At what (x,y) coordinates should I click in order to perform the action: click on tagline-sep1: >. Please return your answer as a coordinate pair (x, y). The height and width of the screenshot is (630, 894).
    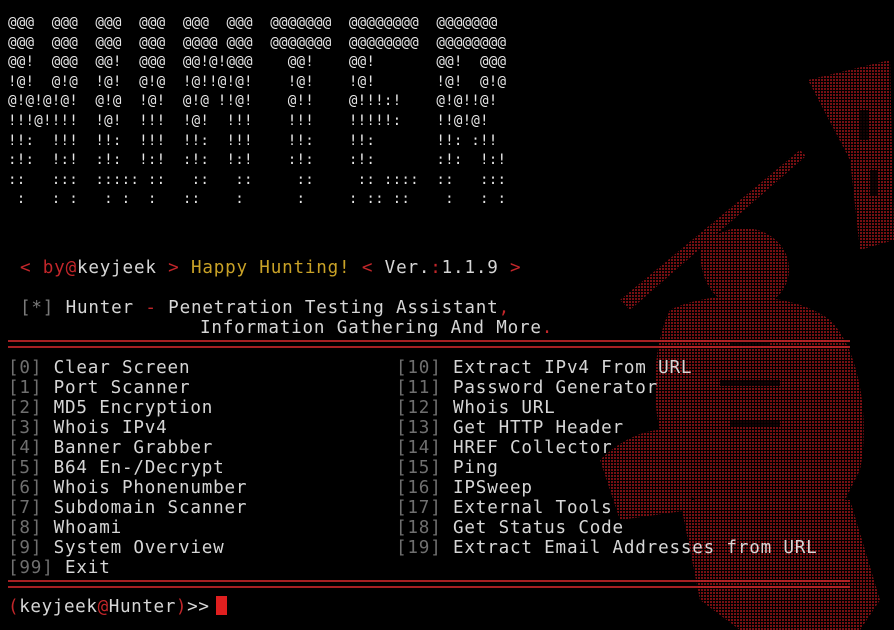
    Looking at the image, I should click on (174, 268).